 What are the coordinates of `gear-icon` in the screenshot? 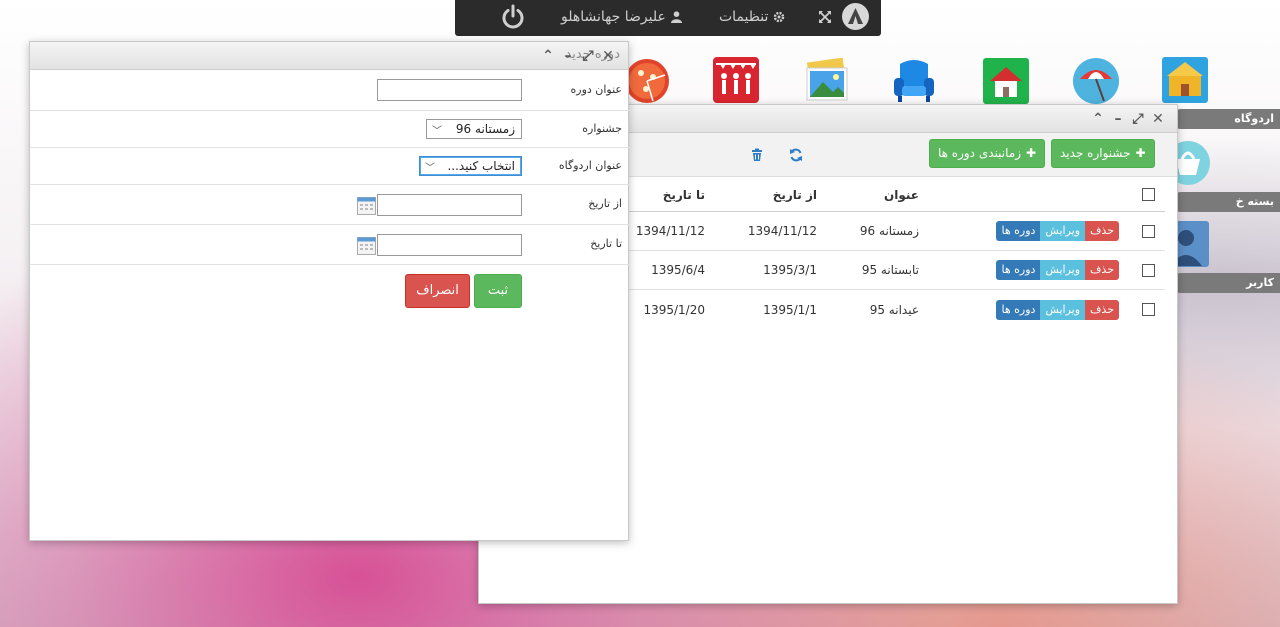 It's located at (779, 17).